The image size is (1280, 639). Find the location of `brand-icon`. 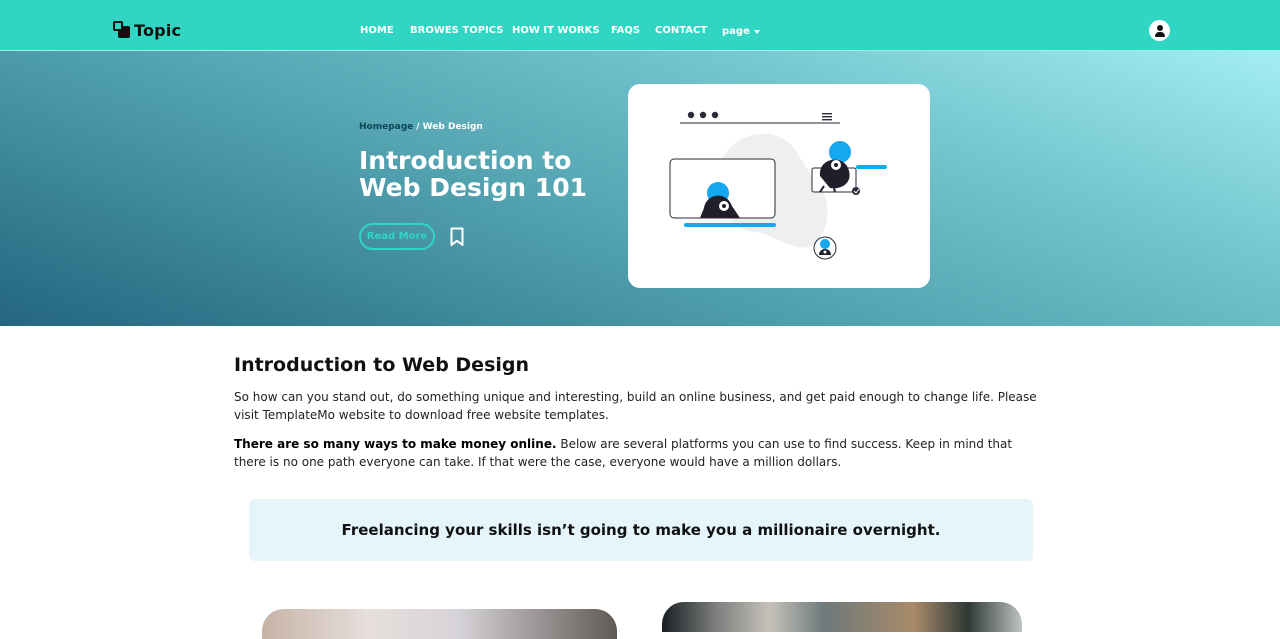

brand-icon is located at coordinates (122, 30).